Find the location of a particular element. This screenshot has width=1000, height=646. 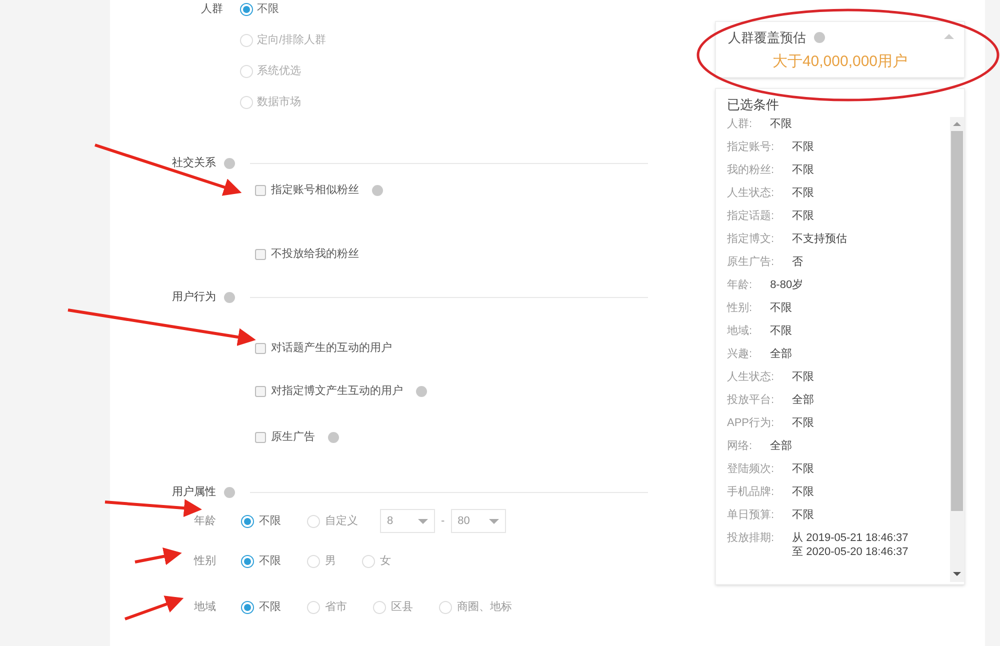

select-dropdown: 8 is located at coordinates (407, 521).